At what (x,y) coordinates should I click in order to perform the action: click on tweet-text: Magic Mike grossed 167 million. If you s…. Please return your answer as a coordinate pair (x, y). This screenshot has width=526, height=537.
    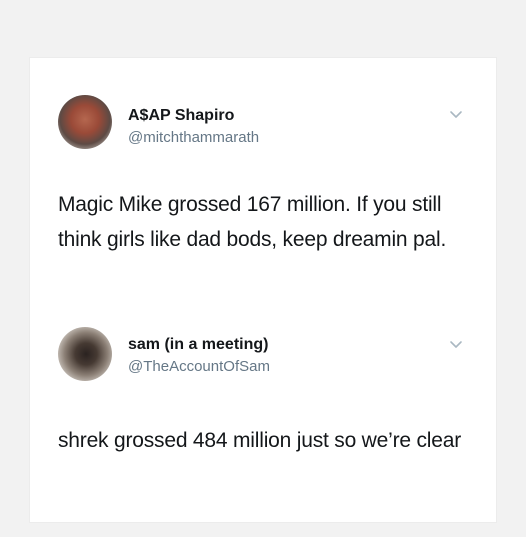
    Looking at the image, I should click on (252, 222).